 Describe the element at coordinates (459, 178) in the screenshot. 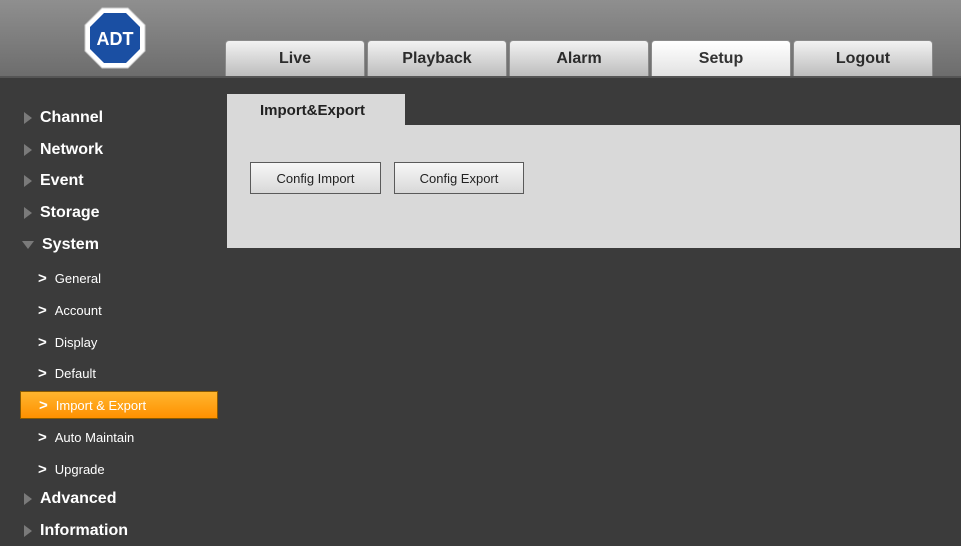

I see `config-export-button: Config Export` at that location.